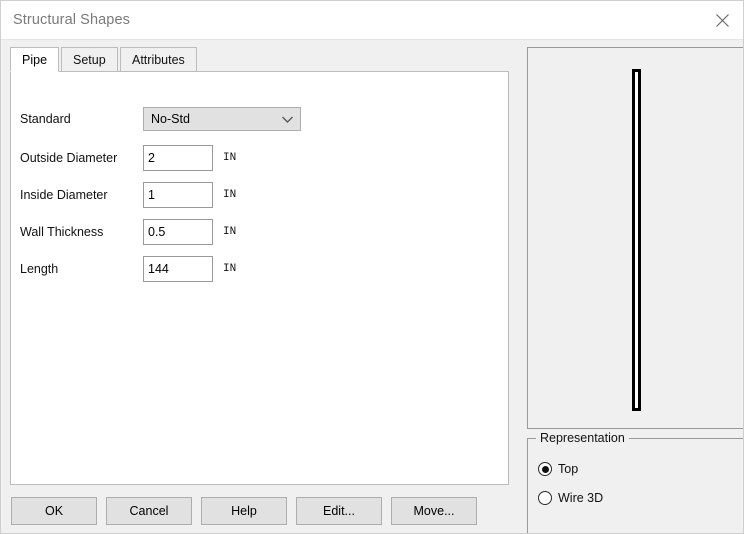 This screenshot has width=744, height=534. I want to click on help-button: Help, so click(244, 511).